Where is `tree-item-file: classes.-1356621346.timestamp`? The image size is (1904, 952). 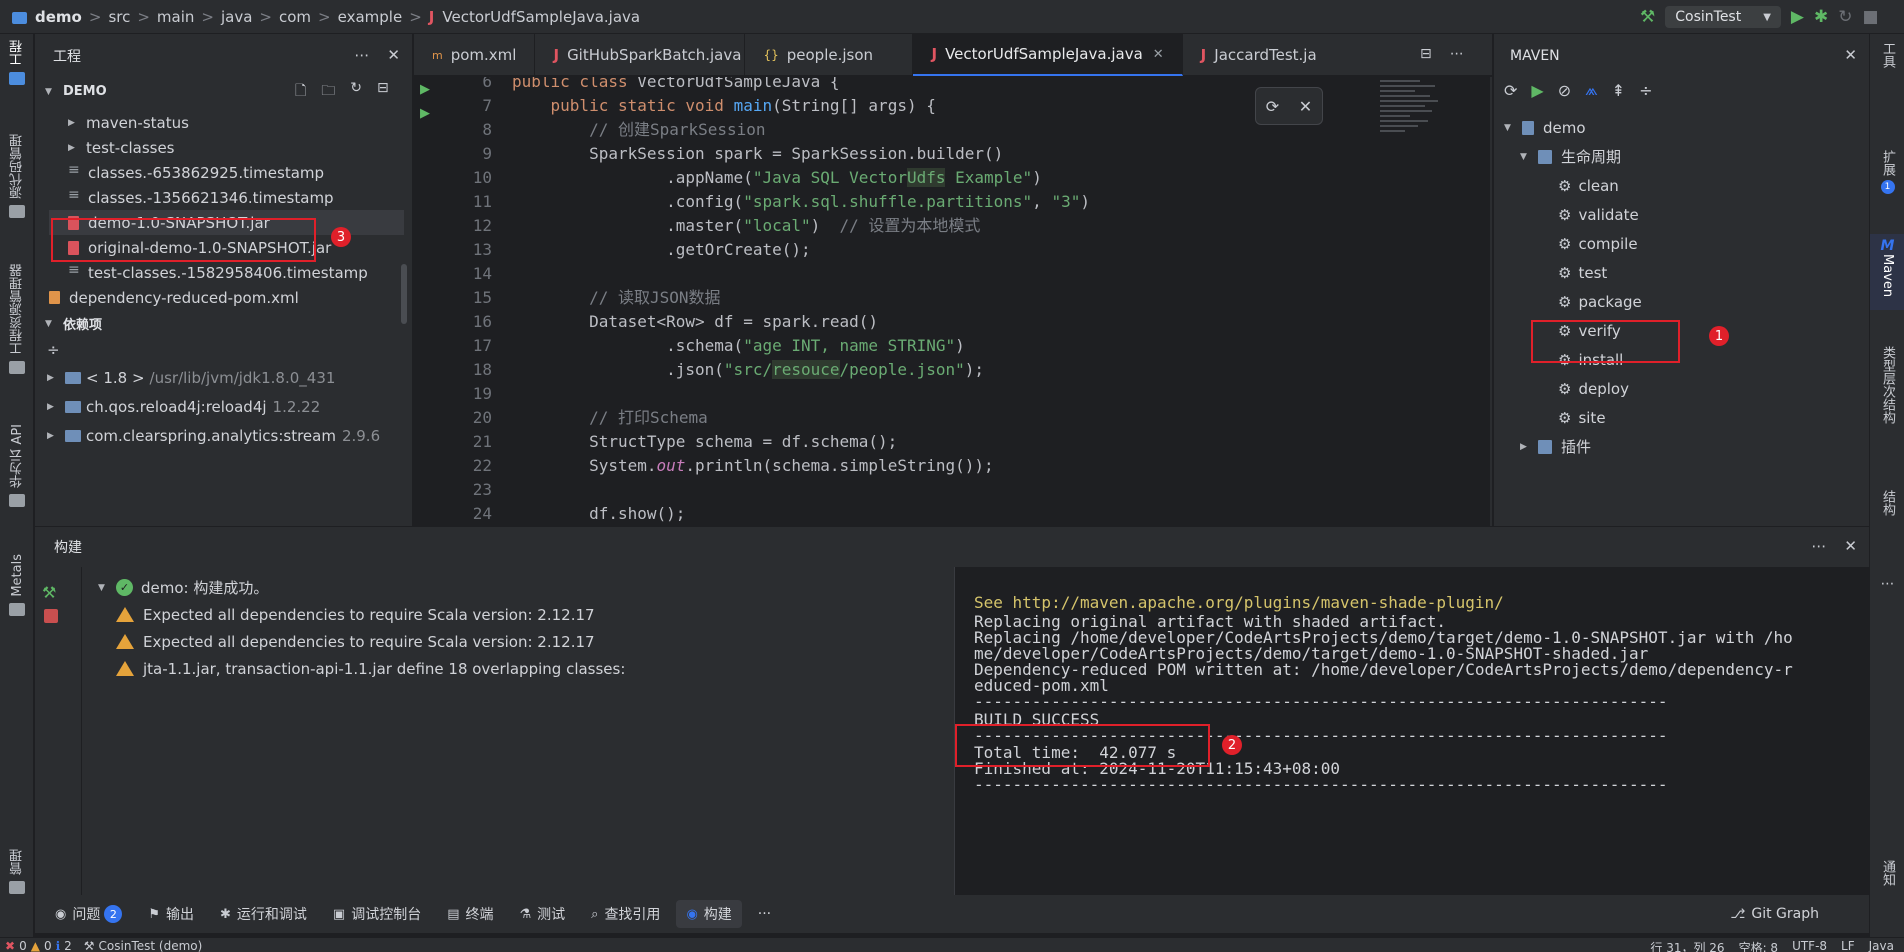 tree-item-file: classes.-1356621346.timestamp is located at coordinates (201, 197).